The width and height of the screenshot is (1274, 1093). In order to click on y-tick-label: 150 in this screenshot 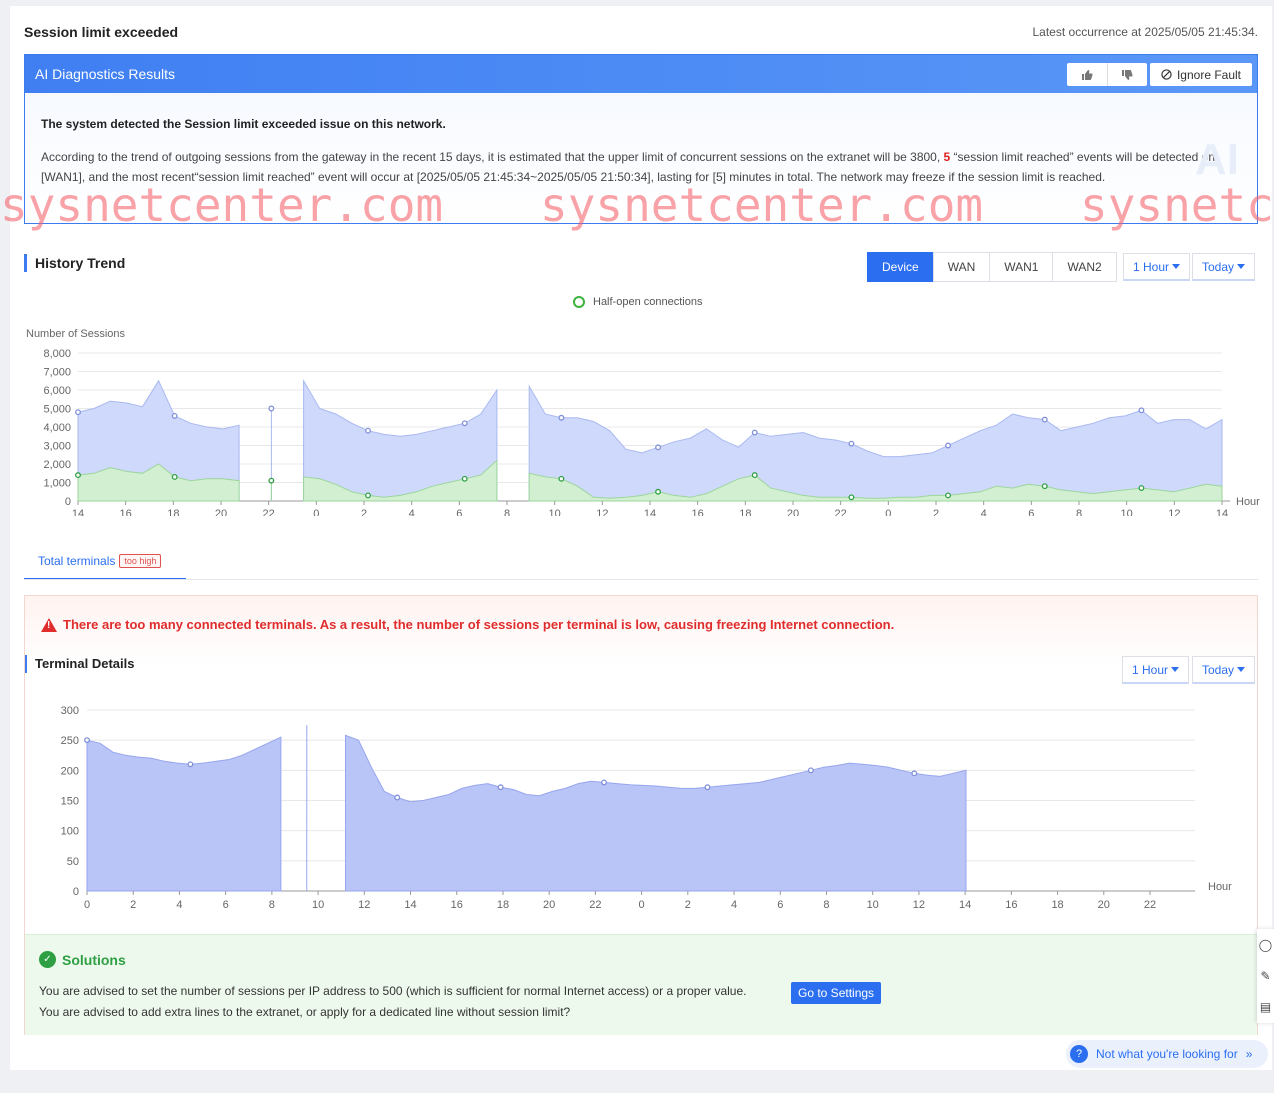, I will do `click(70, 802)`.